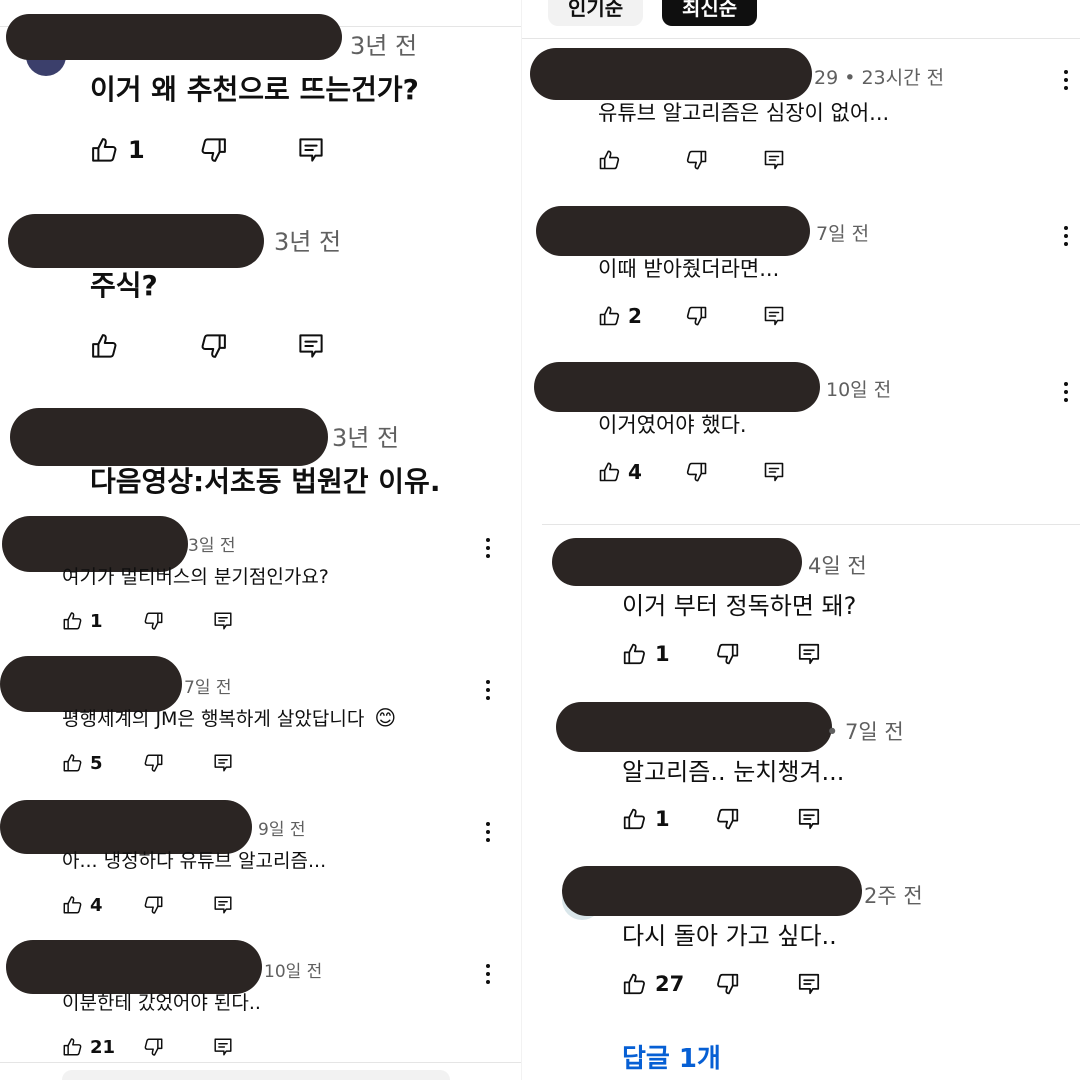 This screenshot has width=1080, height=1080. What do you see at coordinates (161, 1003) in the screenshot?
I see `comment-text: 이분한테 갔었어야 된다..` at bounding box center [161, 1003].